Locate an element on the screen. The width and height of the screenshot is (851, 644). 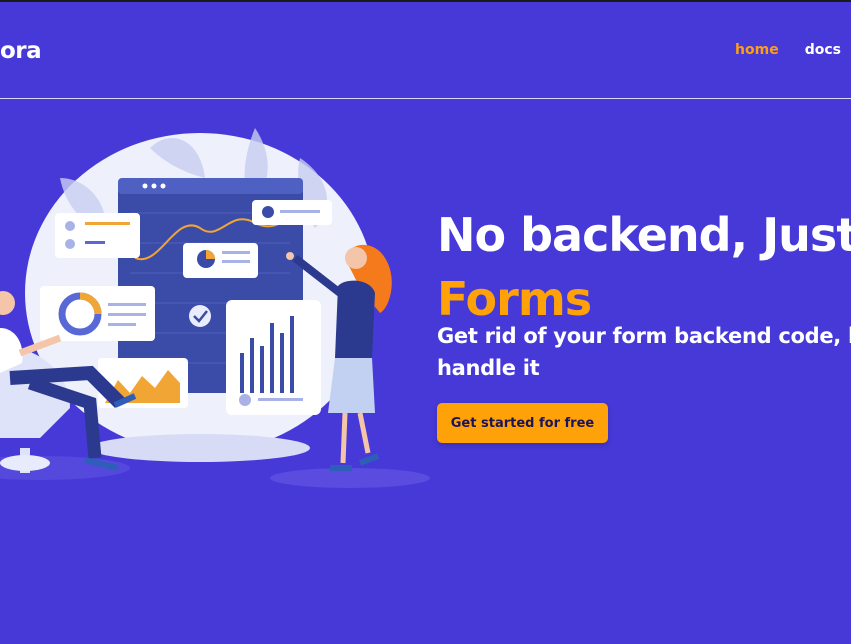
brand-logo-text: ora is located at coordinates (21, 51).